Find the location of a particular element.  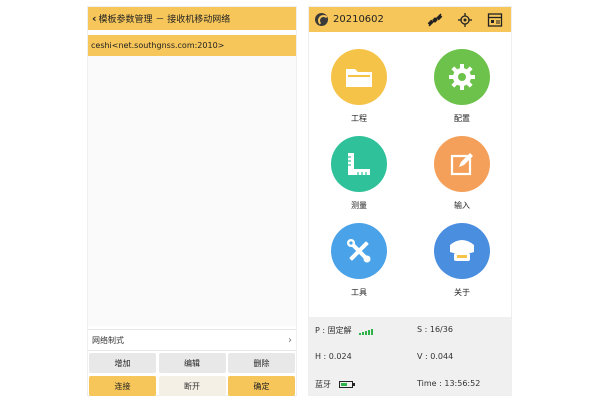

delete-button: 删除 is located at coordinates (261, 363).